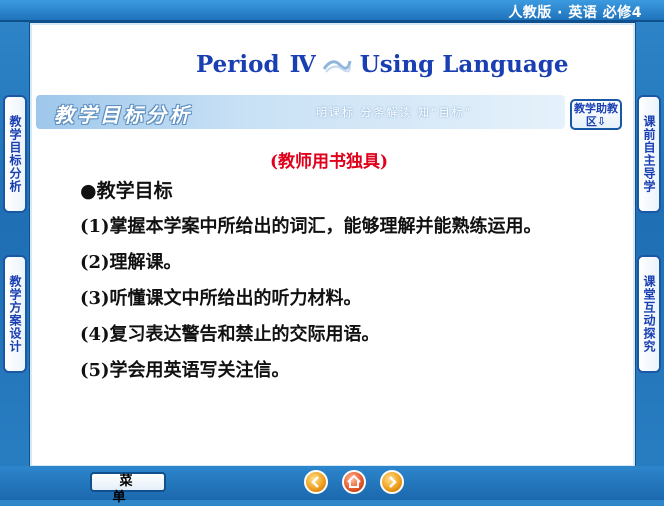 The width and height of the screenshot is (664, 506). What do you see at coordinates (230, 334) in the screenshot?
I see `objective-item: (4)复习表达警告和禁止的交际用语。` at bounding box center [230, 334].